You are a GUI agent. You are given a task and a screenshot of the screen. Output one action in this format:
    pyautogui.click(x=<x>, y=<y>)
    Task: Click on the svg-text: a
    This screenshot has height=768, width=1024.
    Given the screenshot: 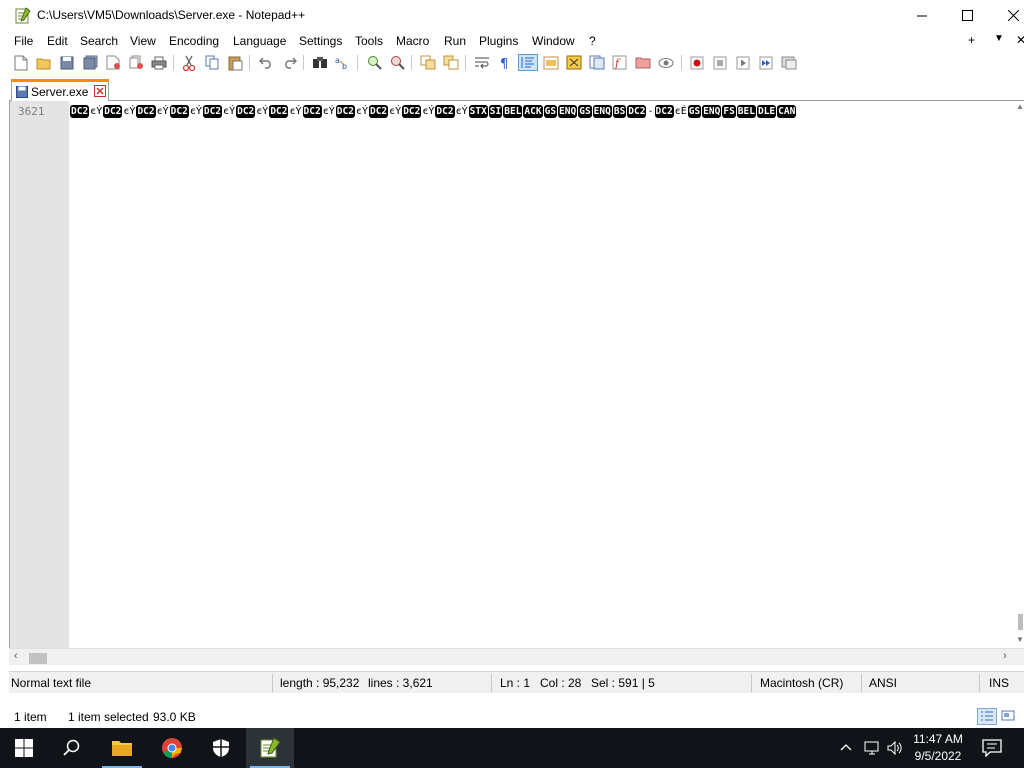 What is the action you would take?
    pyautogui.click(x=337, y=60)
    